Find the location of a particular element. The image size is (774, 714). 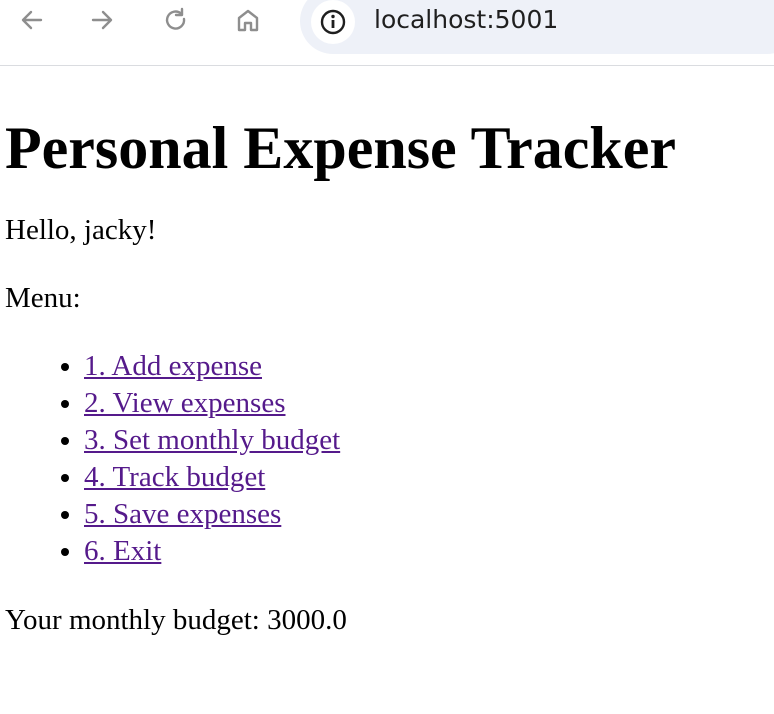

menu-item: 2. View expenses is located at coordinates (429, 403).